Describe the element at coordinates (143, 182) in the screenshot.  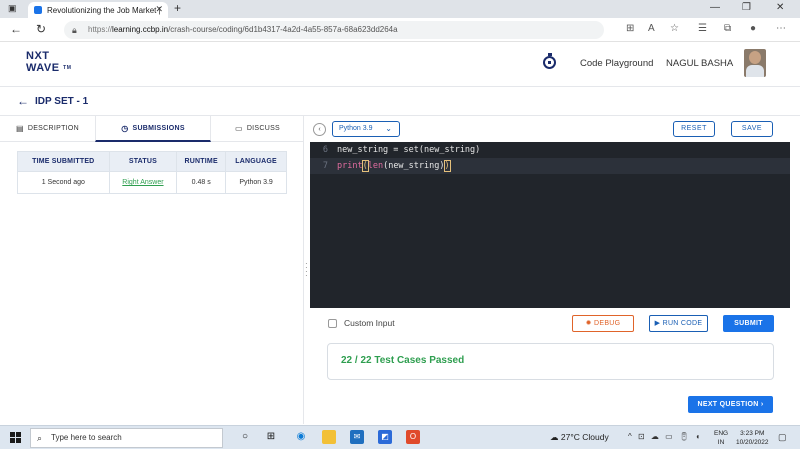
I see `cell-status-link: Right Answer` at that location.